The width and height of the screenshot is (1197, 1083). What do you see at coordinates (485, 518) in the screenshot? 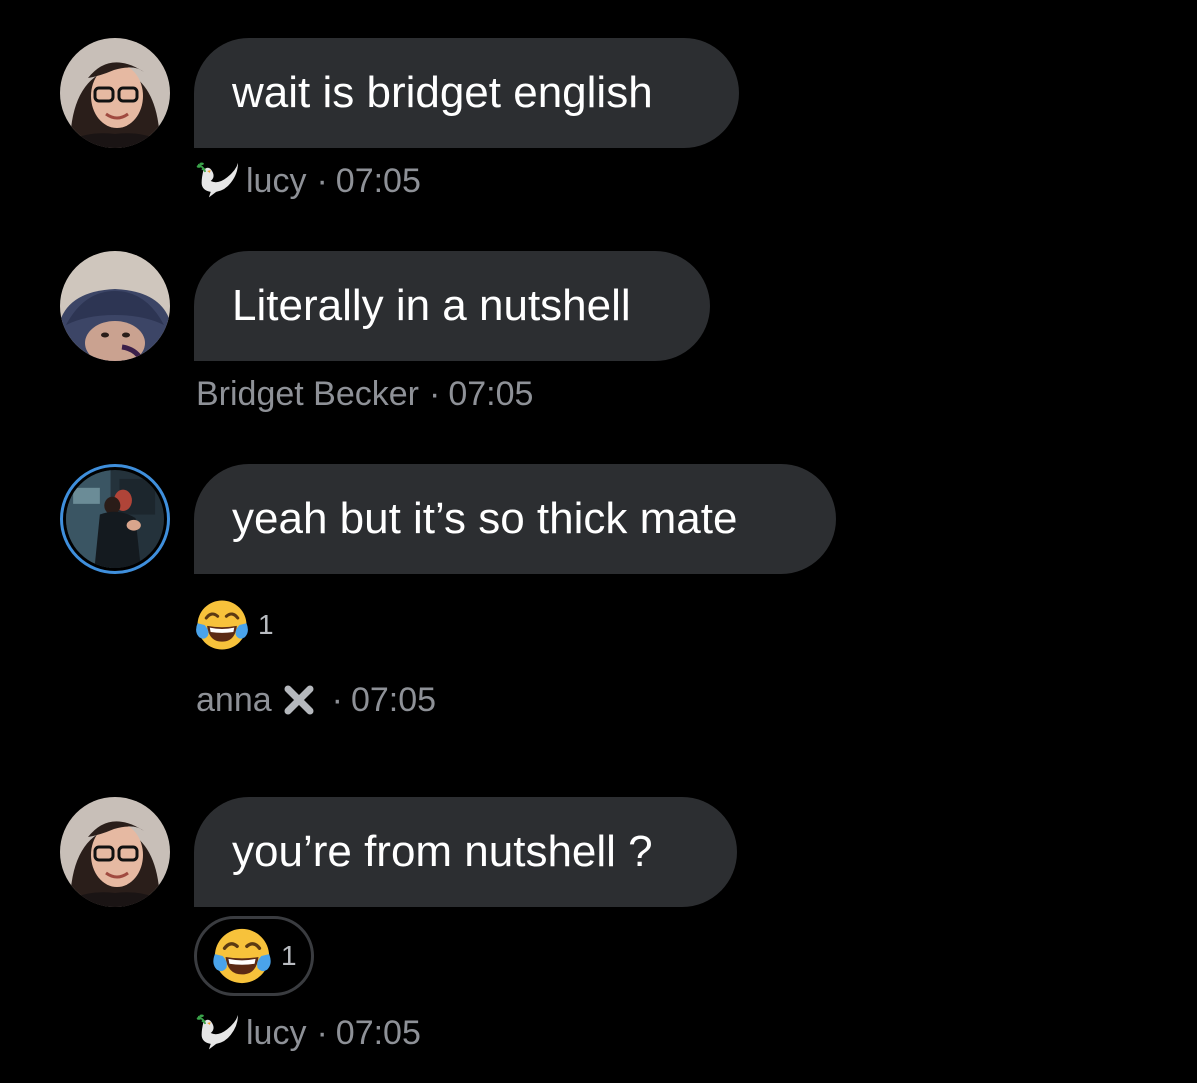
I see `message-text: yeah but it’s so thick mate` at bounding box center [485, 518].